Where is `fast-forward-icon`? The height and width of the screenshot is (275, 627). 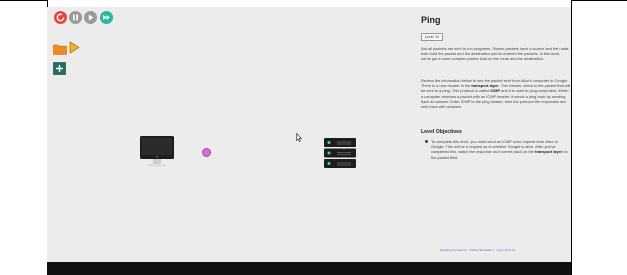
fast-forward-icon is located at coordinates (106, 17).